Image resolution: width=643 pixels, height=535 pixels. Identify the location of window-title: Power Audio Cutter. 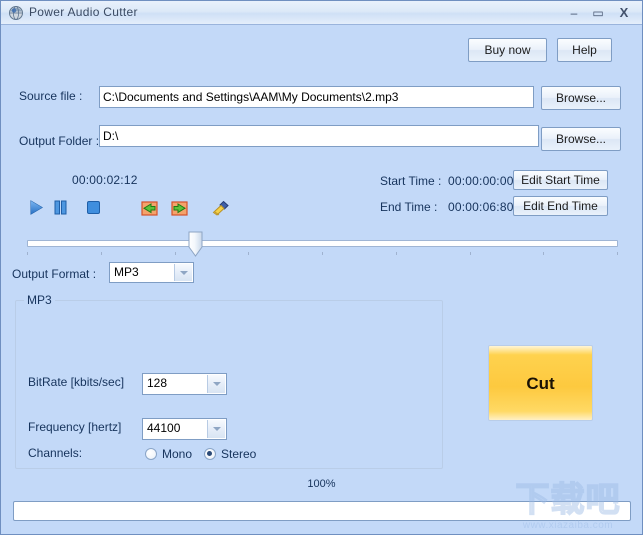
(83, 12).